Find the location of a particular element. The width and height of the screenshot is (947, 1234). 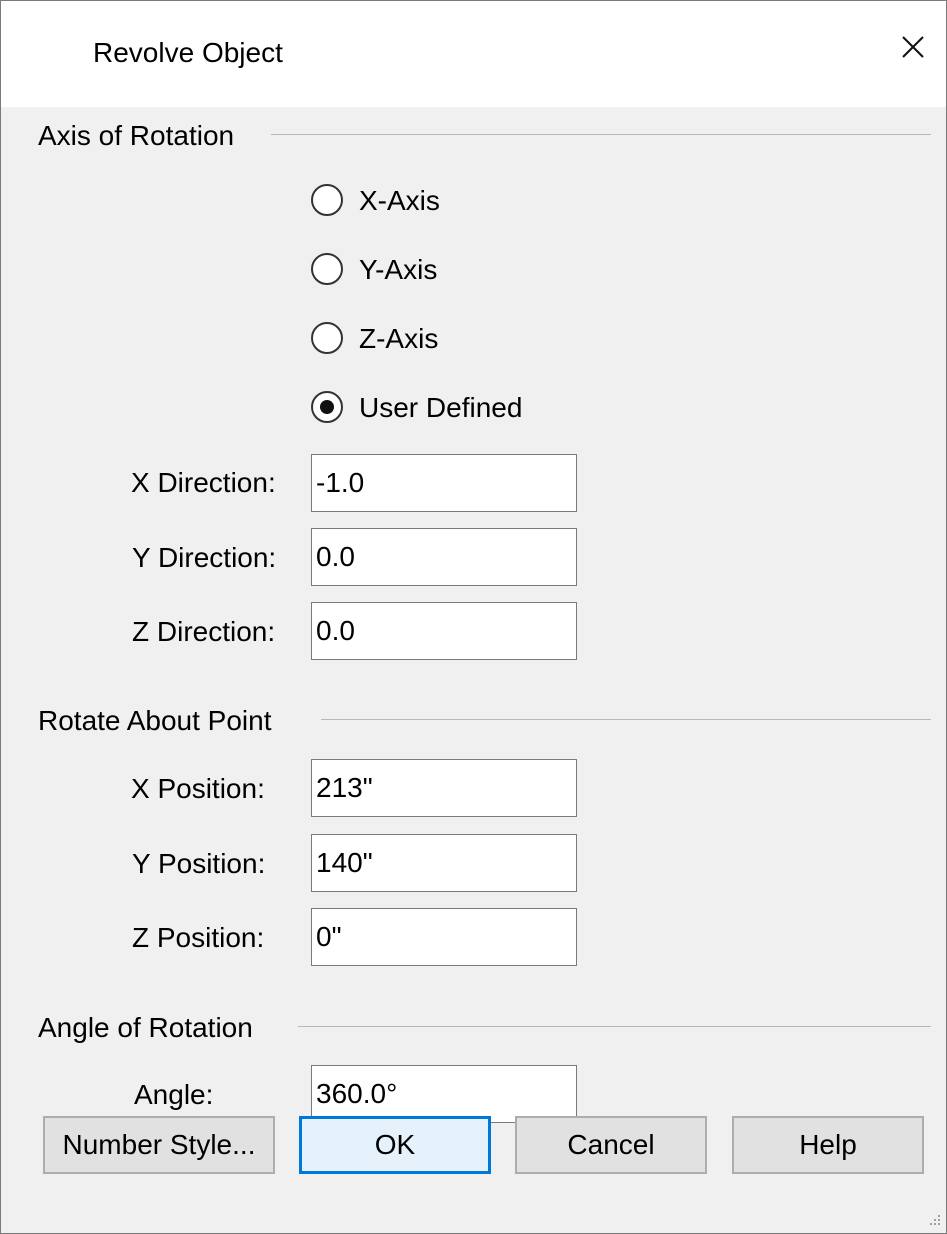

angle-group-label: Angle of Rotation is located at coordinates (149, 1028).